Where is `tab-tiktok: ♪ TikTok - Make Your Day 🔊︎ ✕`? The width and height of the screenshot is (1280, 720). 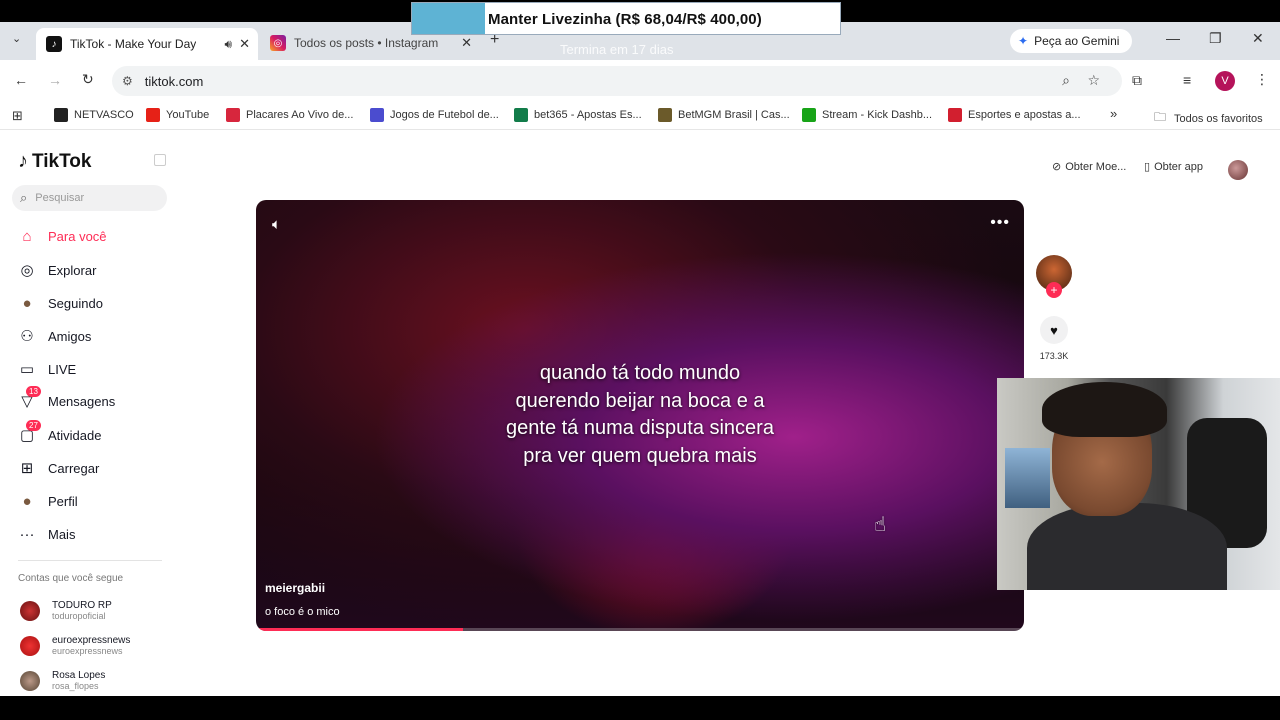 tab-tiktok: ♪ TikTok - Make Your Day 🔊︎ ✕ is located at coordinates (147, 44).